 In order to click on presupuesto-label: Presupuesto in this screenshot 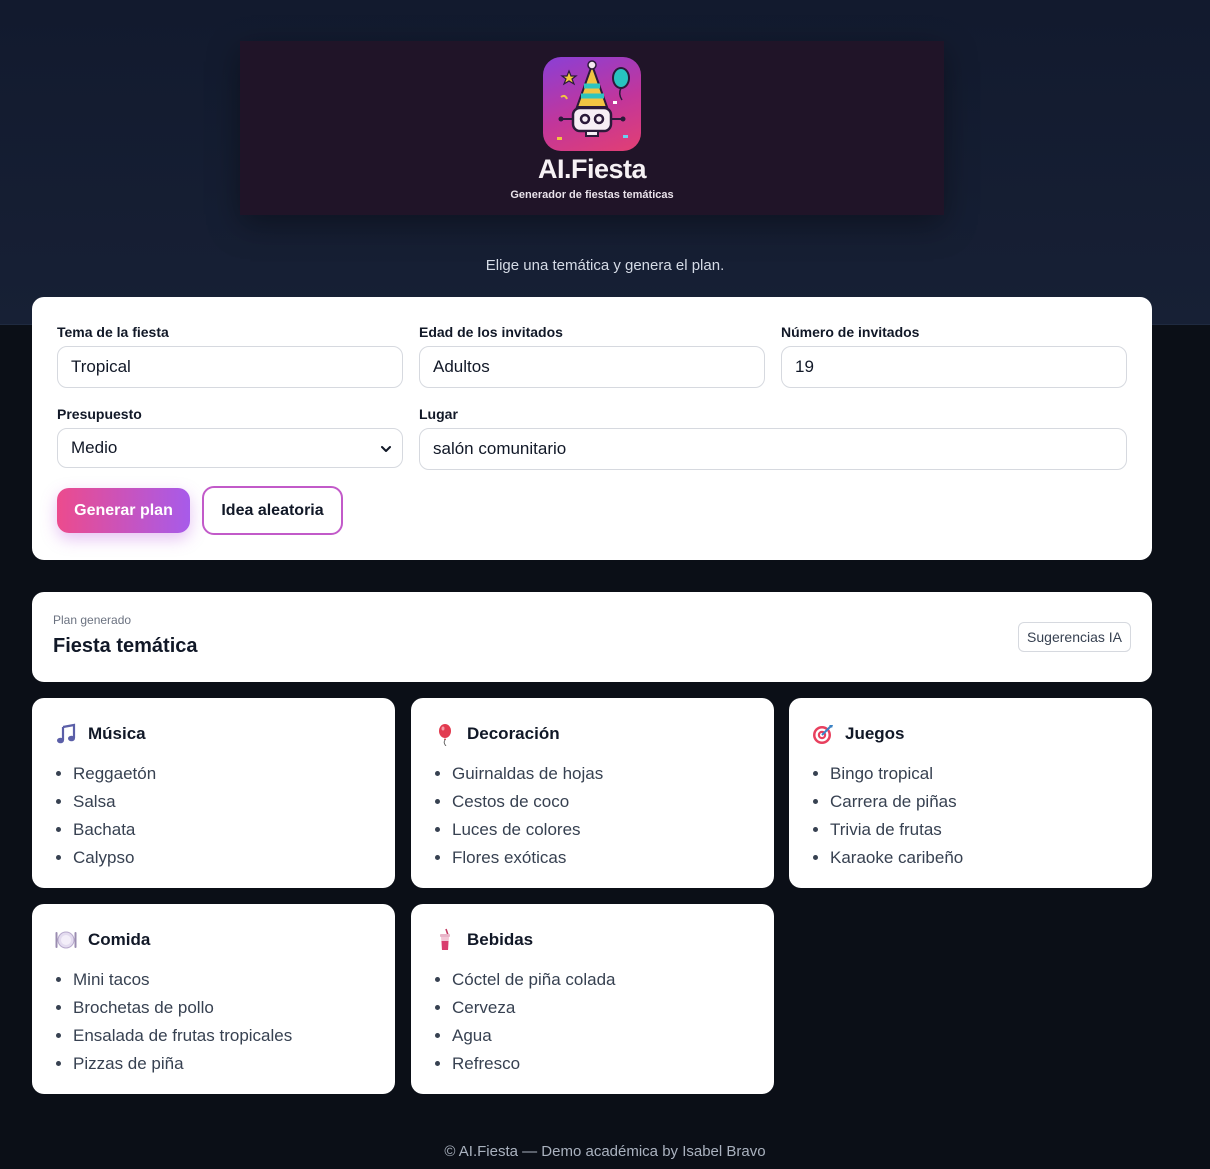, I will do `click(99, 414)`.